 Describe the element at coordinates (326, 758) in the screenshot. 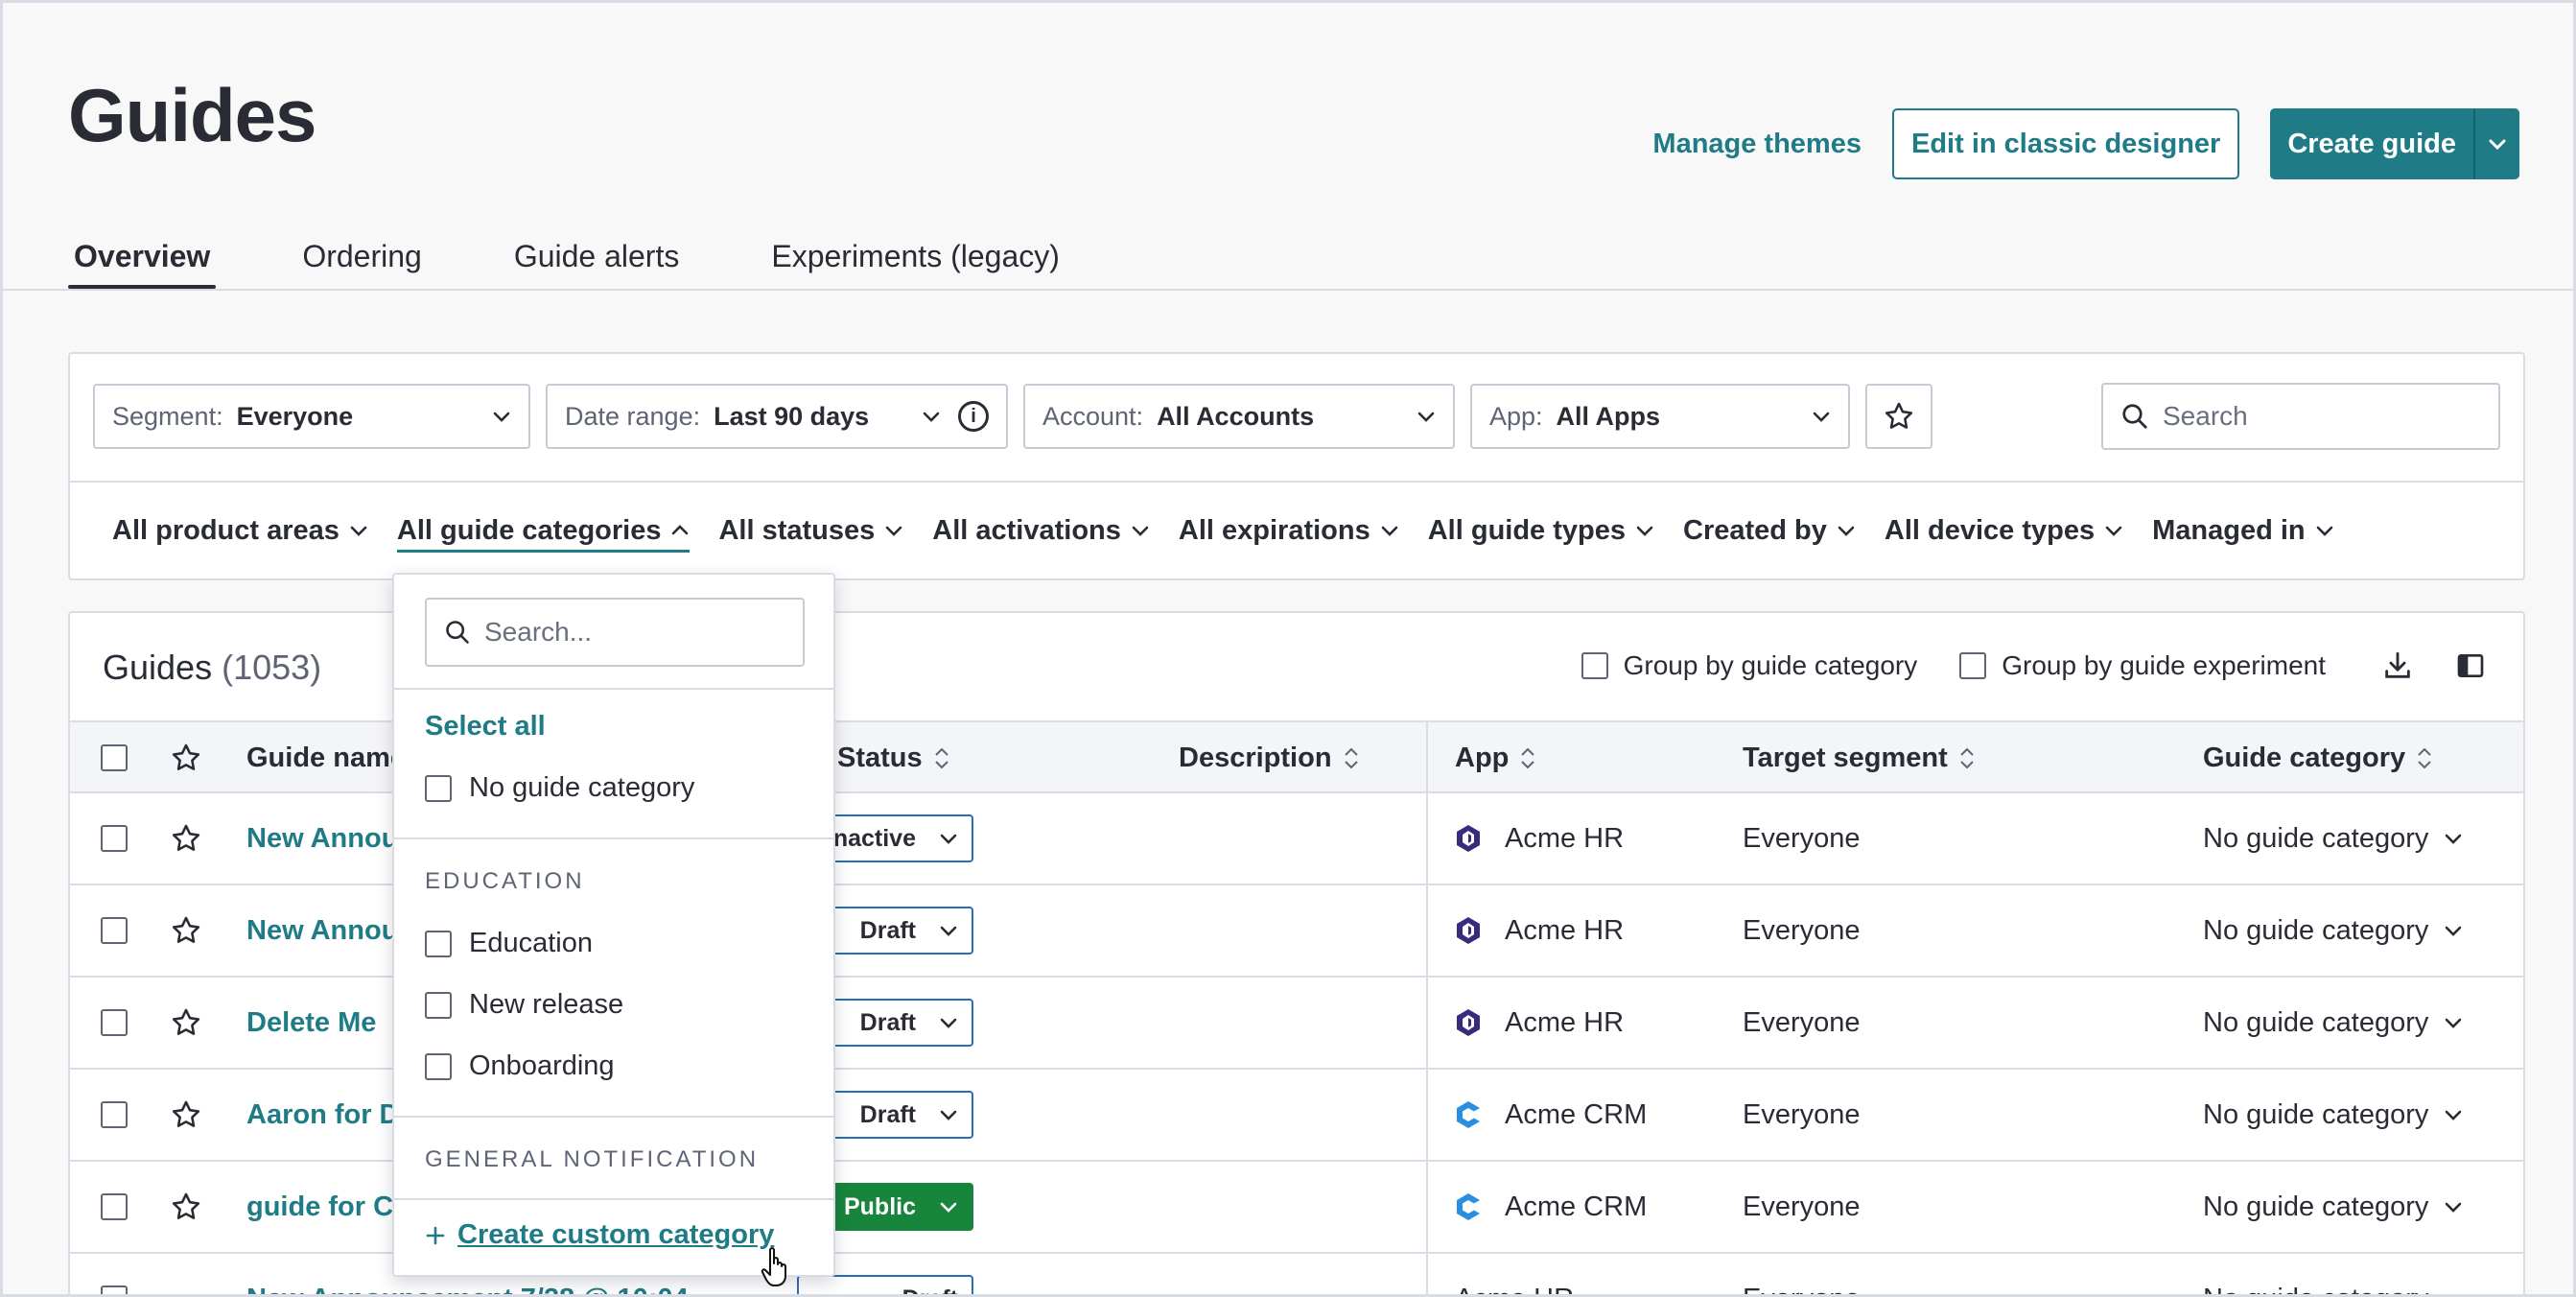

I see `column-guide-name: Guide name` at that location.